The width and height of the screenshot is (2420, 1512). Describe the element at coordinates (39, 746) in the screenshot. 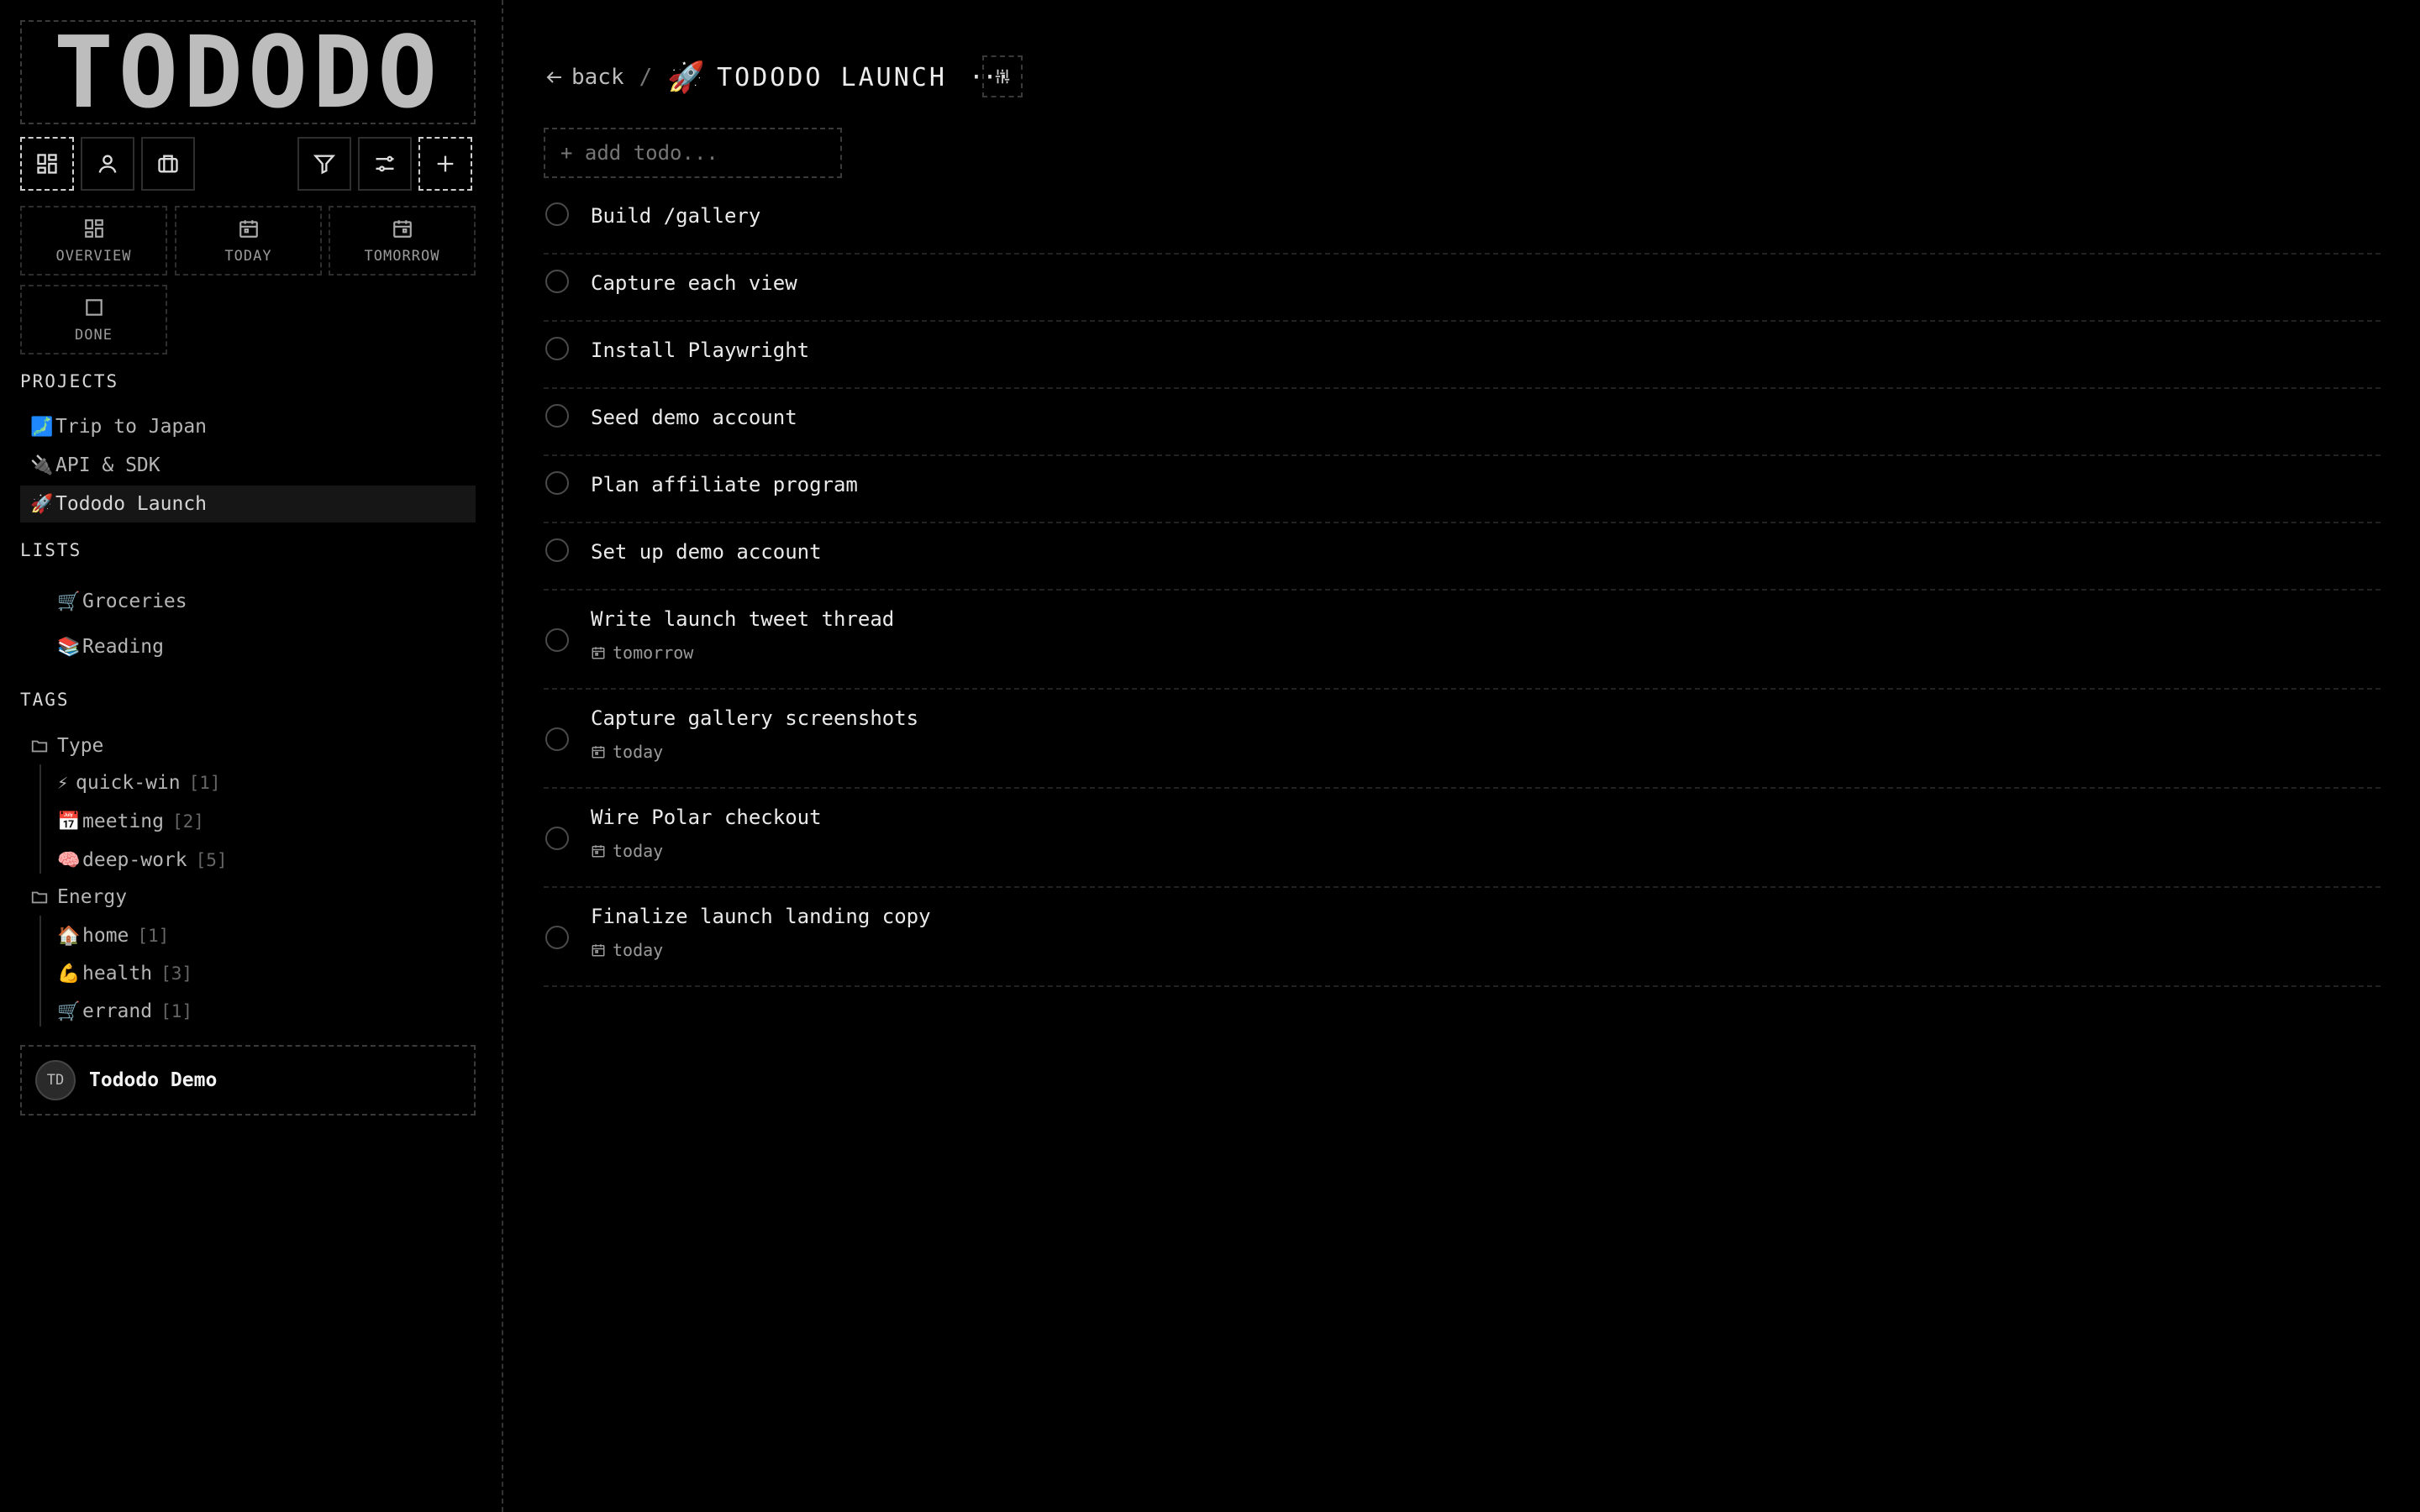

I see `folder-icon` at that location.